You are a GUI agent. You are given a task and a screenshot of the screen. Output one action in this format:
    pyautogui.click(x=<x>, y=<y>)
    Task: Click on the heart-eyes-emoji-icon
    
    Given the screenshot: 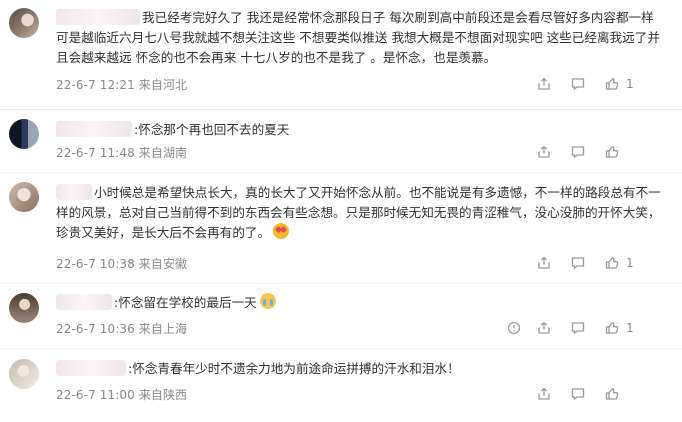 What is the action you would take?
    pyautogui.click(x=281, y=231)
    